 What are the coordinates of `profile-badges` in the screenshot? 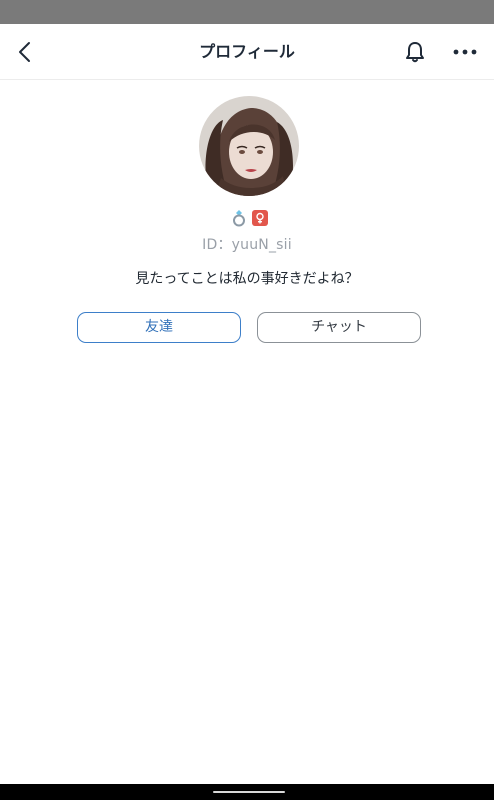 It's located at (250, 218).